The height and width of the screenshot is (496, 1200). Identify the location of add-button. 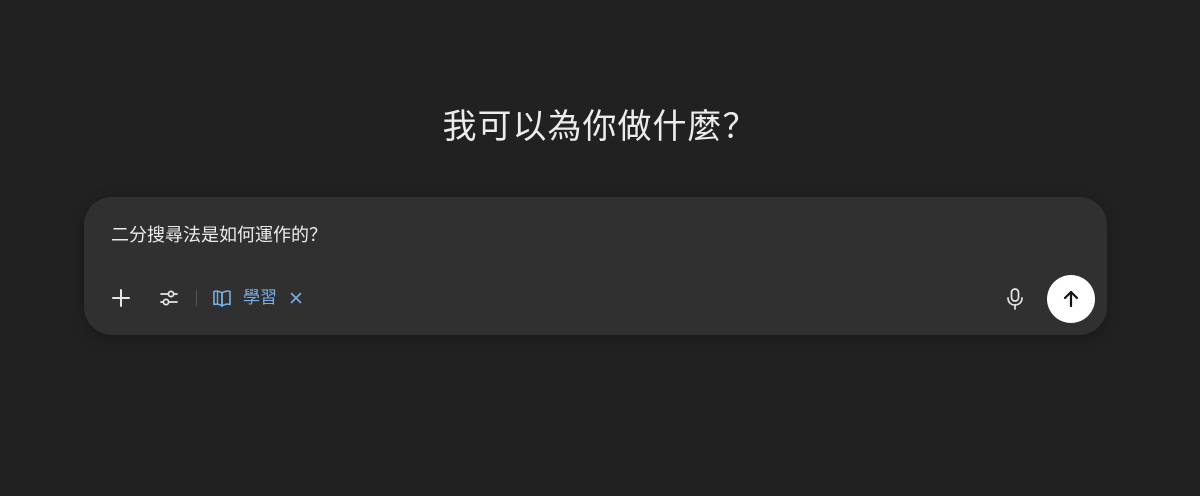
(121, 298).